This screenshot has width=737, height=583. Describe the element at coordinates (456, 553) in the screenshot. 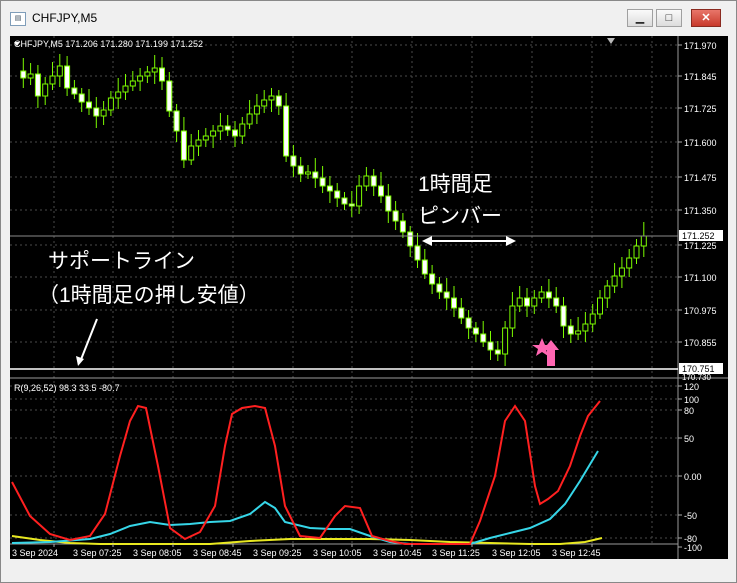

I see `time-label: 3 Sep 11:25` at that location.